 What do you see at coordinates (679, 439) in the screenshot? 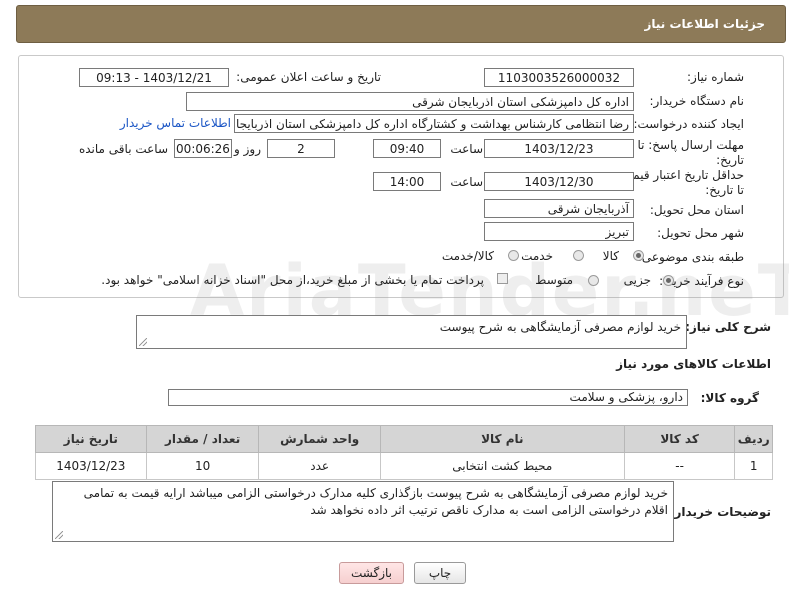
I see `col-code: کد کالا` at bounding box center [679, 439].